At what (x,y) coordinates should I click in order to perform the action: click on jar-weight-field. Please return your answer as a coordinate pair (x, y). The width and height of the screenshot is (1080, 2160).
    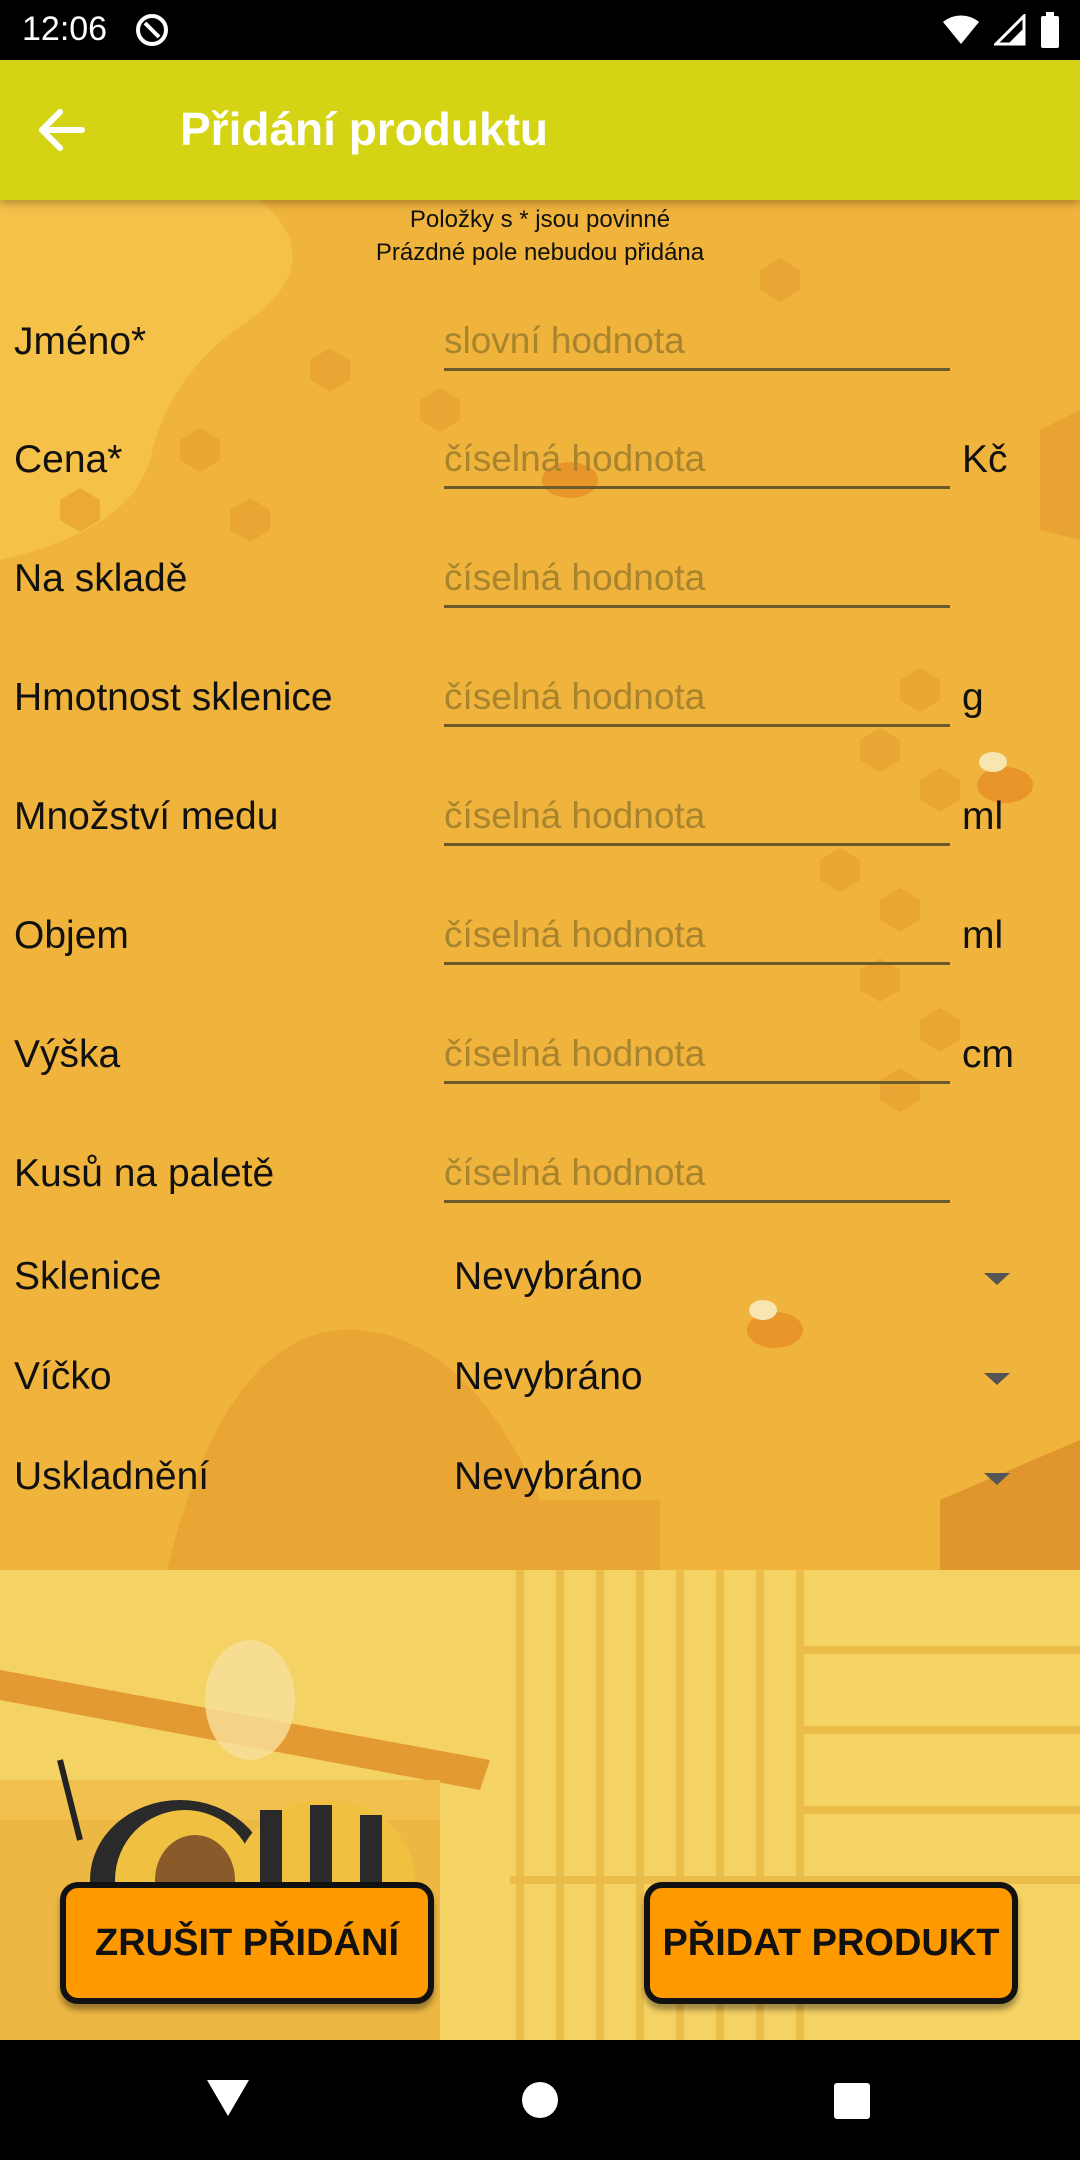
    Looking at the image, I should click on (697, 698).